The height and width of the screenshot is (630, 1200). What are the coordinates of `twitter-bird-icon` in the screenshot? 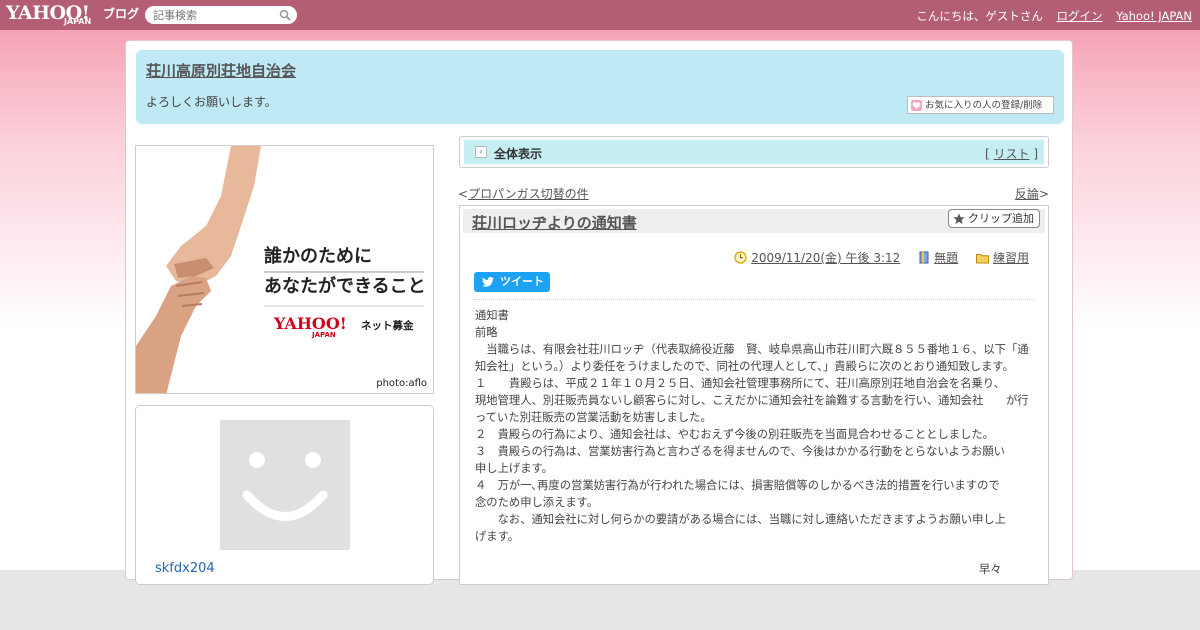 It's located at (488, 282).